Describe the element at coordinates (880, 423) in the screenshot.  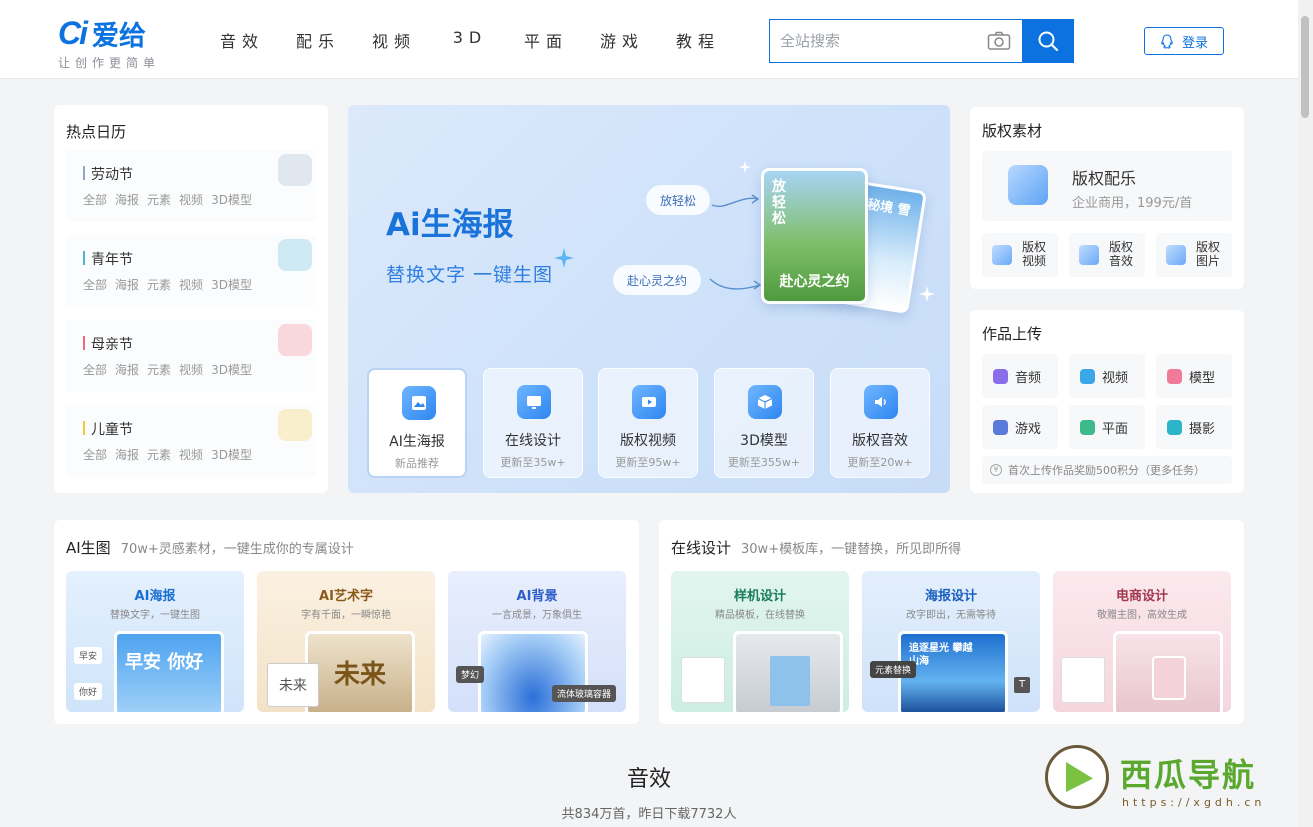
I see `feature-copyright-sfx: 版权音效 更新至20w+` at that location.